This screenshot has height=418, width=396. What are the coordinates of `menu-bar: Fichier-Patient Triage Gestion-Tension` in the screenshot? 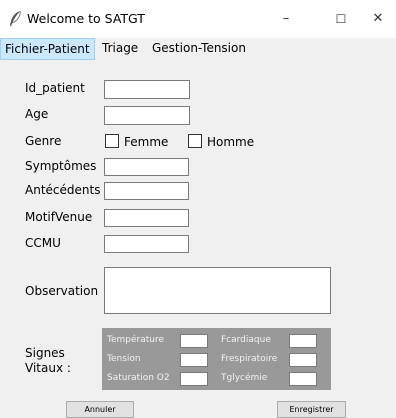 It's located at (198, 49).